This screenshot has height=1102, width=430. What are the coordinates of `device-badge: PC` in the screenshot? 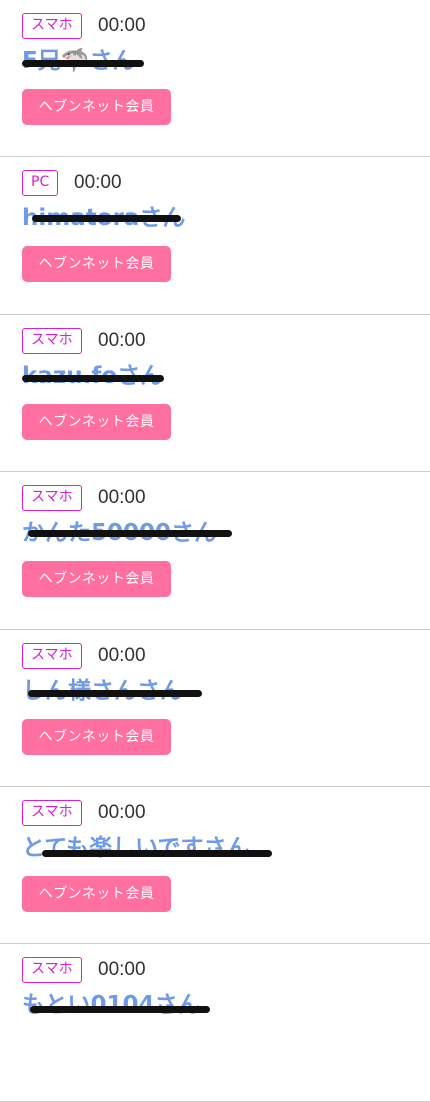 It's located at (40, 183).